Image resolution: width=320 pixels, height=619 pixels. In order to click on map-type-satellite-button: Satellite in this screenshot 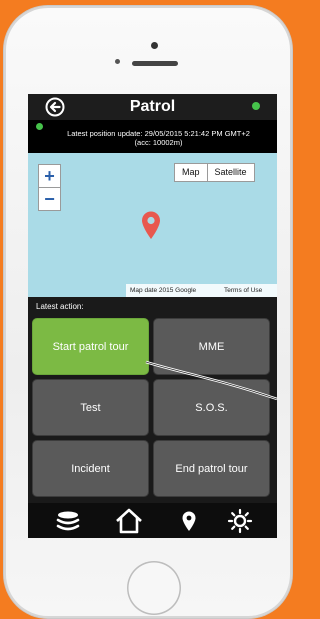, I will do `click(231, 172)`.